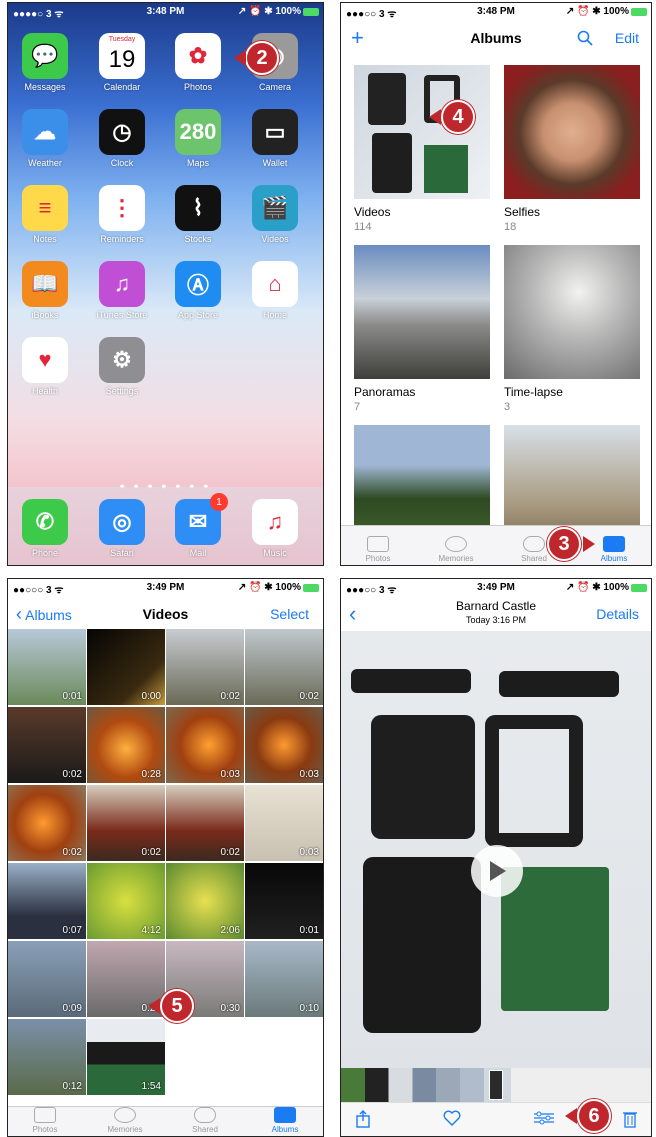  Describe the element at coordinates (45, 528) in the screenshot. I see `dock-phone: ✆ Phone` at that location.